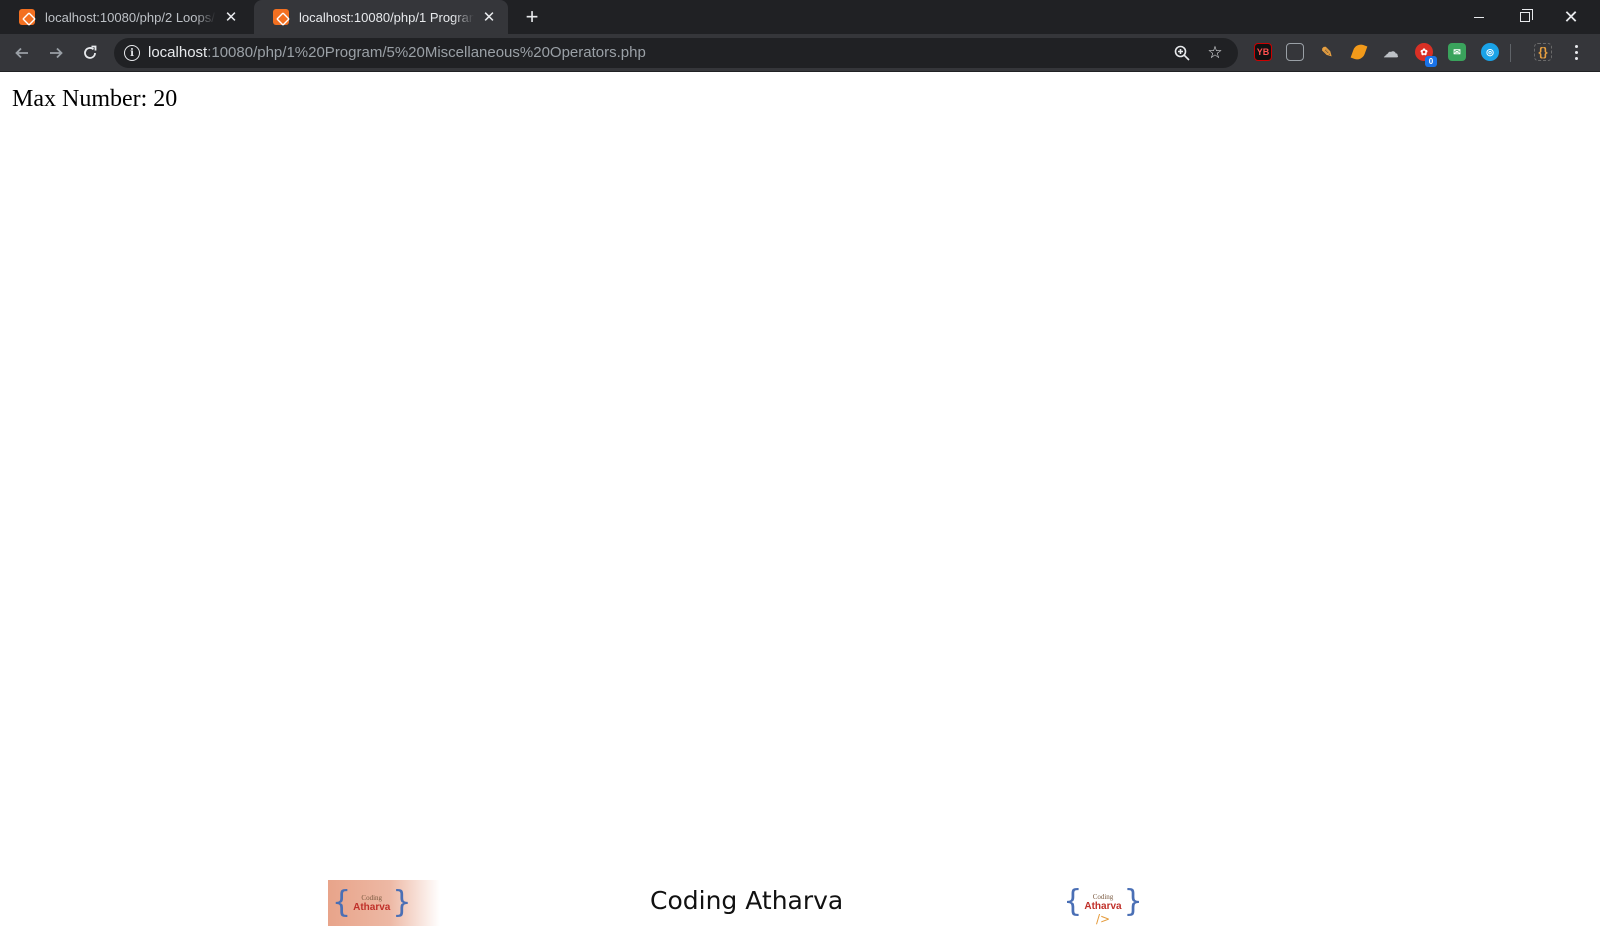  What do you see at coordinates (1295, 52) in the screenshot?
I see `screenshot-extension-icon` at bounding box center [1295, 52].